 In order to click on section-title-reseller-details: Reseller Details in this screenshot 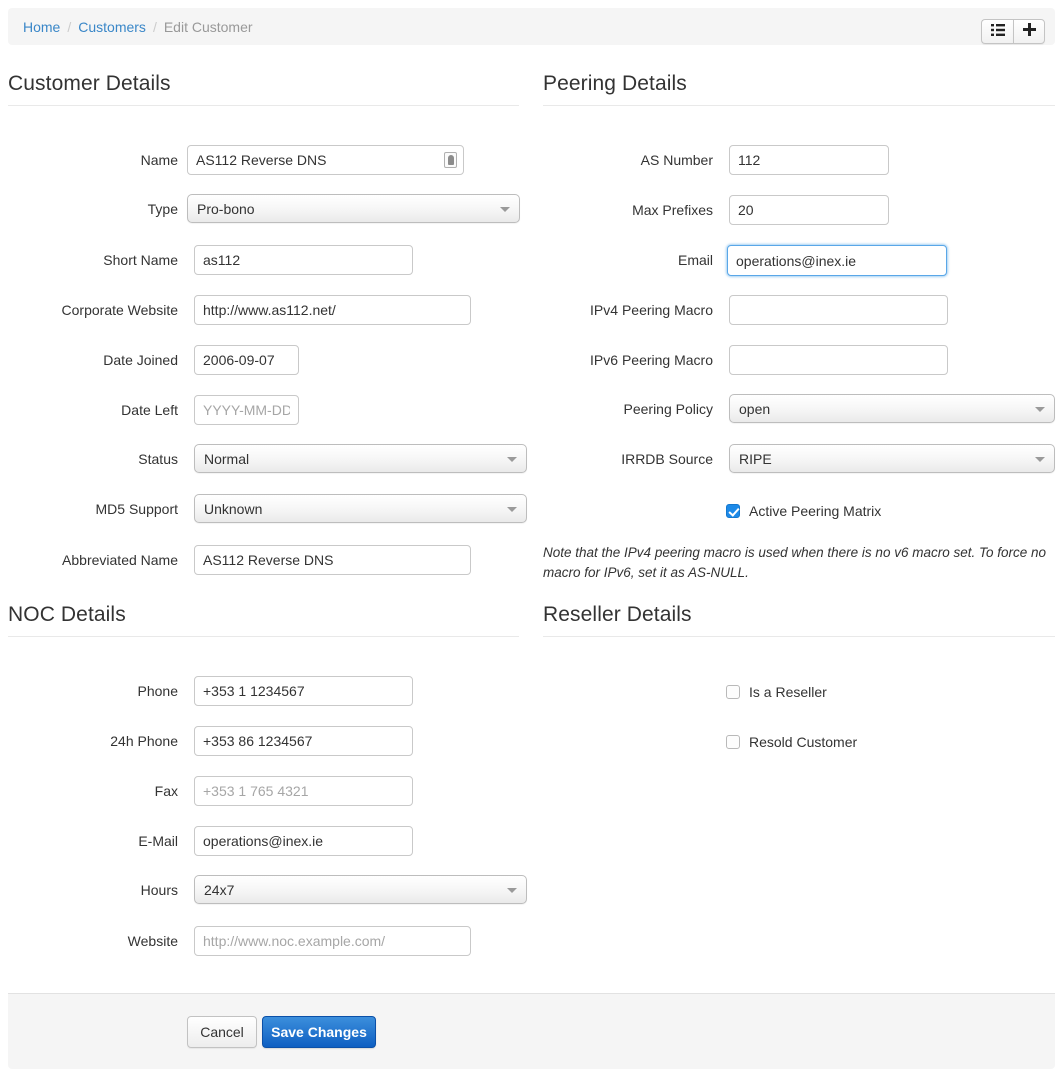, I will do `click(617, 614)`.